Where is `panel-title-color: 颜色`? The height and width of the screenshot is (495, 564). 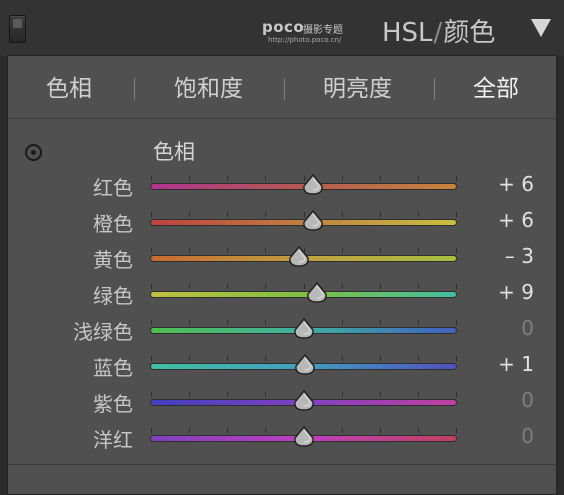
panel-title-color: 颜色 is located at coordinates (469, 33).